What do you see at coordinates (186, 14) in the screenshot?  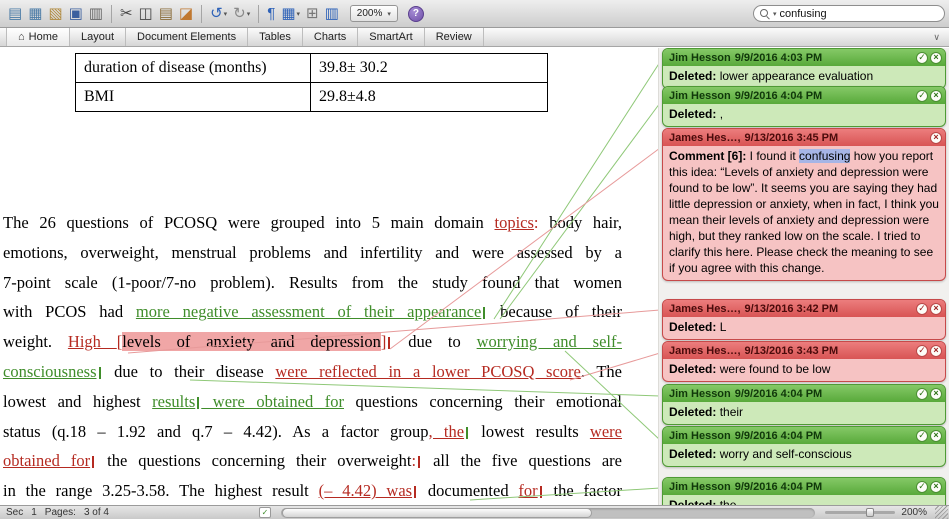 I see `format-painter-button: ◪` at bounding box center [186, 14].